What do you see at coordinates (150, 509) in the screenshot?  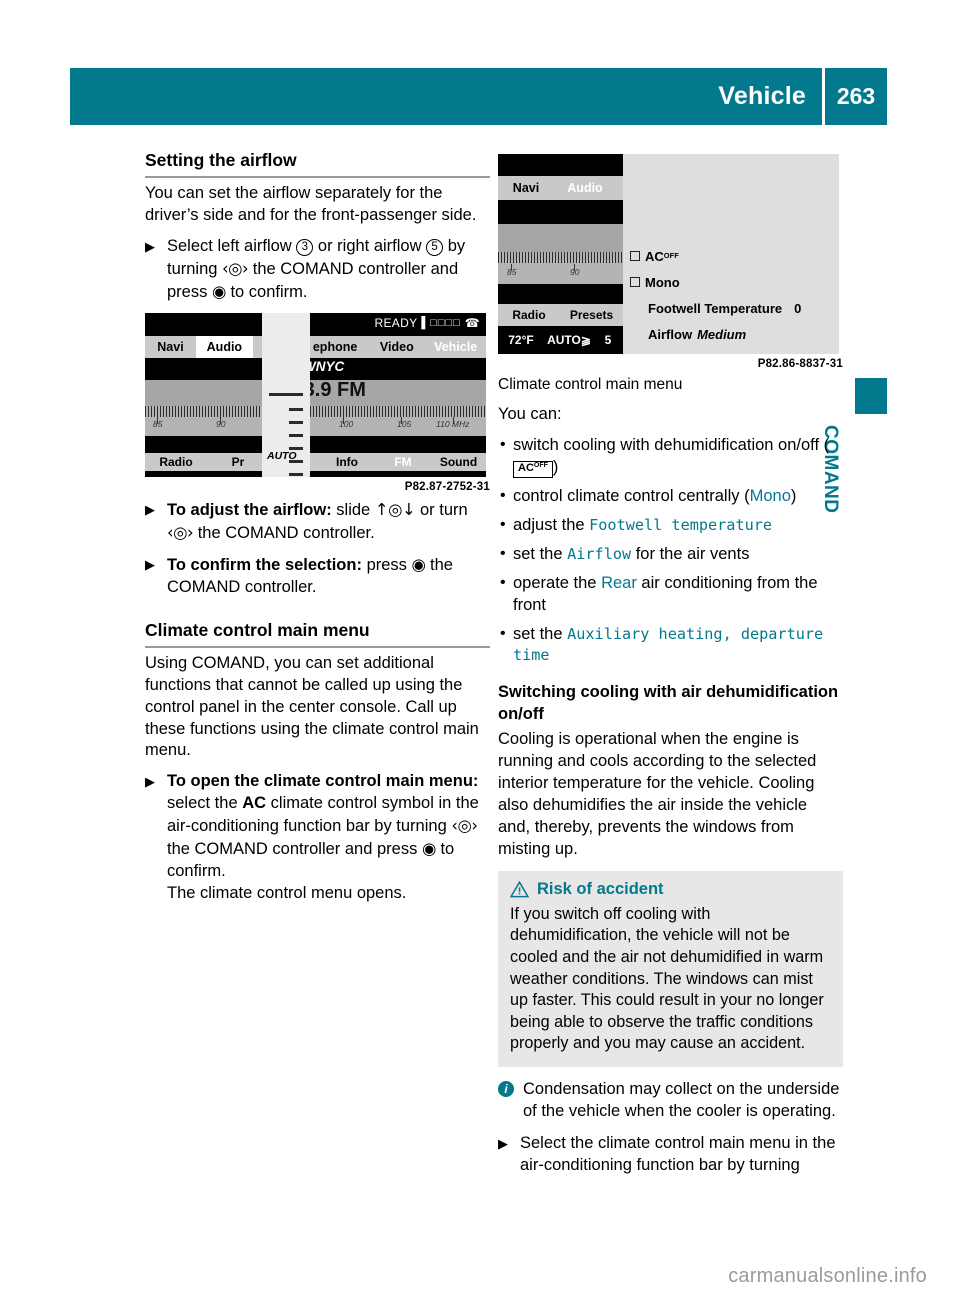 I see `step-marker-icon: ▶` at bounding box center [150, 509].